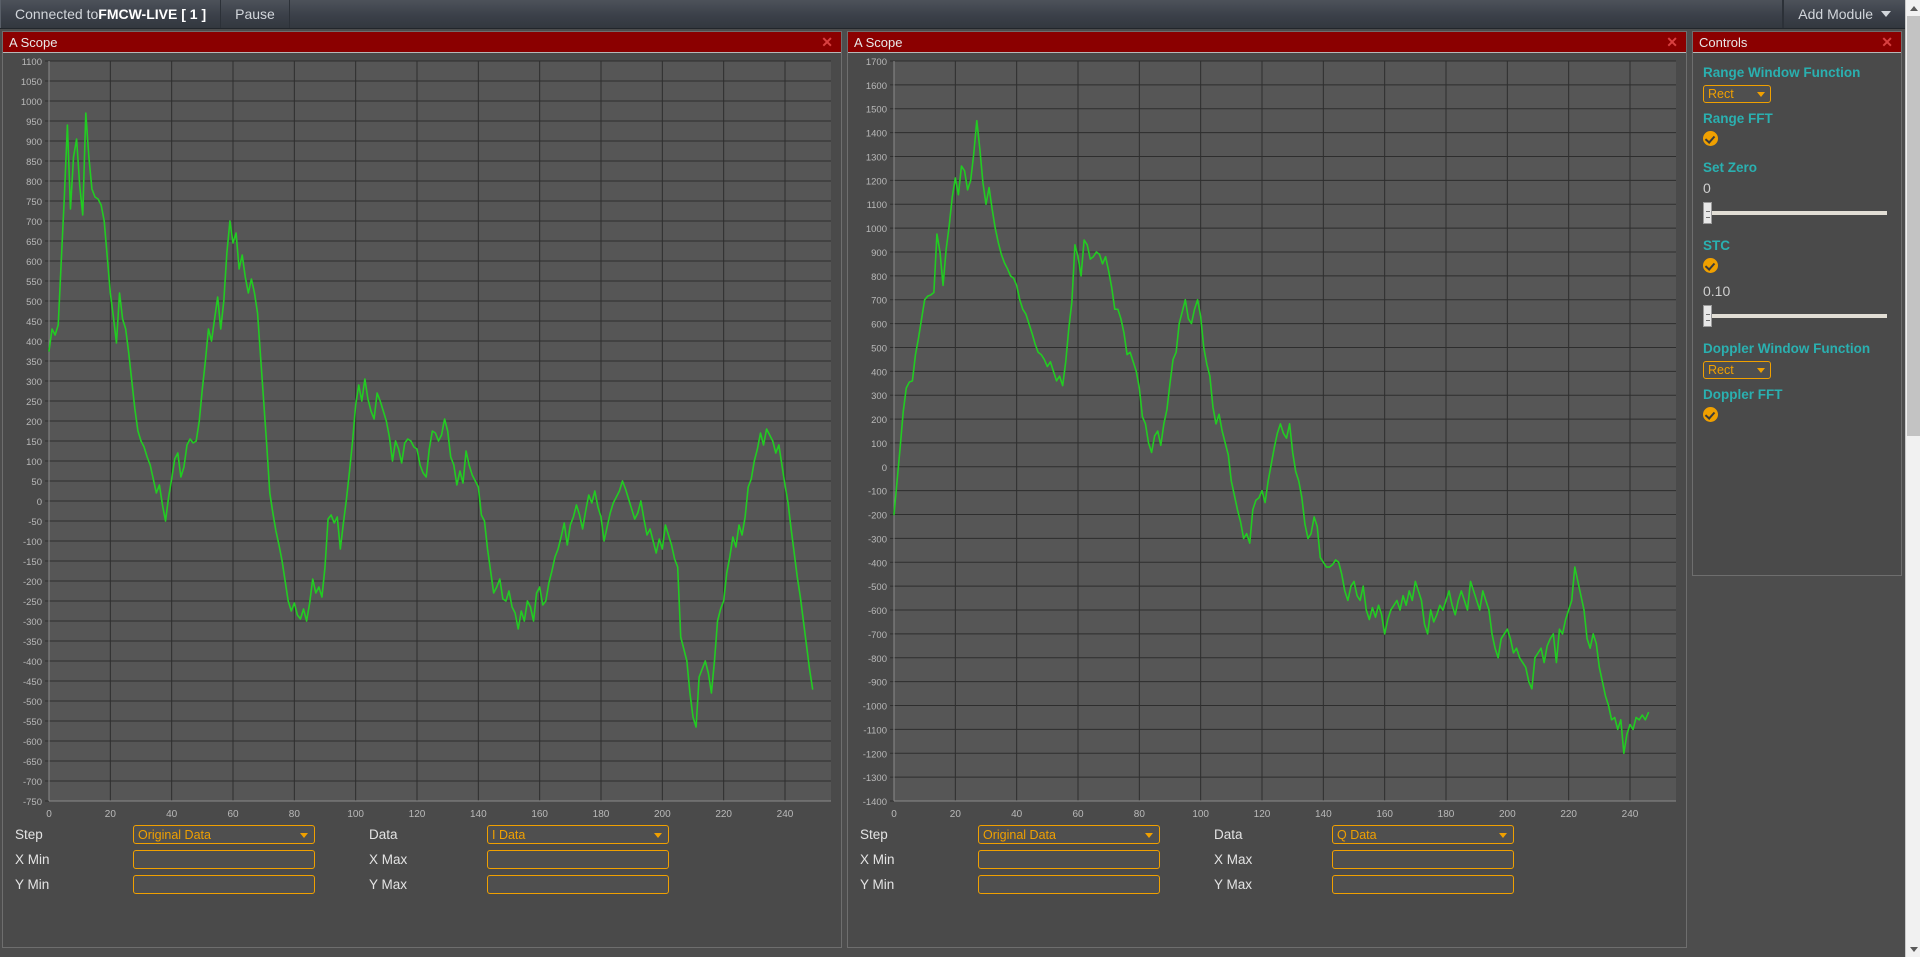  What do you see at coordinates (879, 396) in the screenshot?
I see `svg-text: 300` at bounding box center [879, 396].